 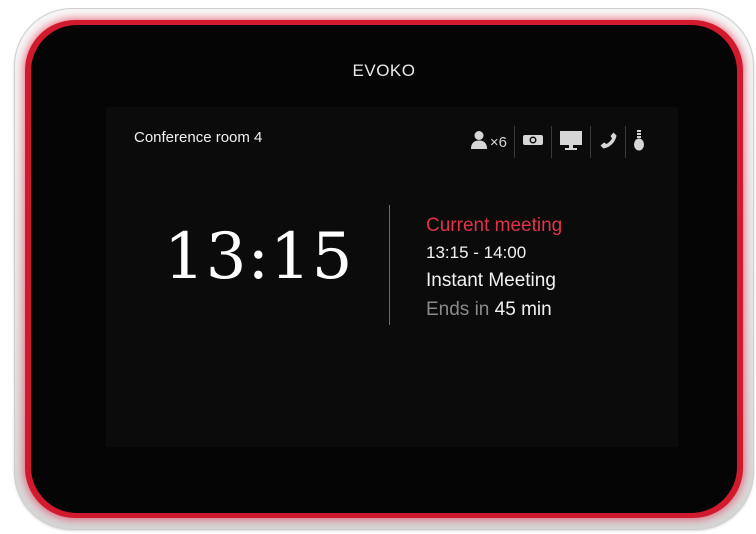 I want to click on meeting-title: Instant Meeting, so click(x=491, y=280).